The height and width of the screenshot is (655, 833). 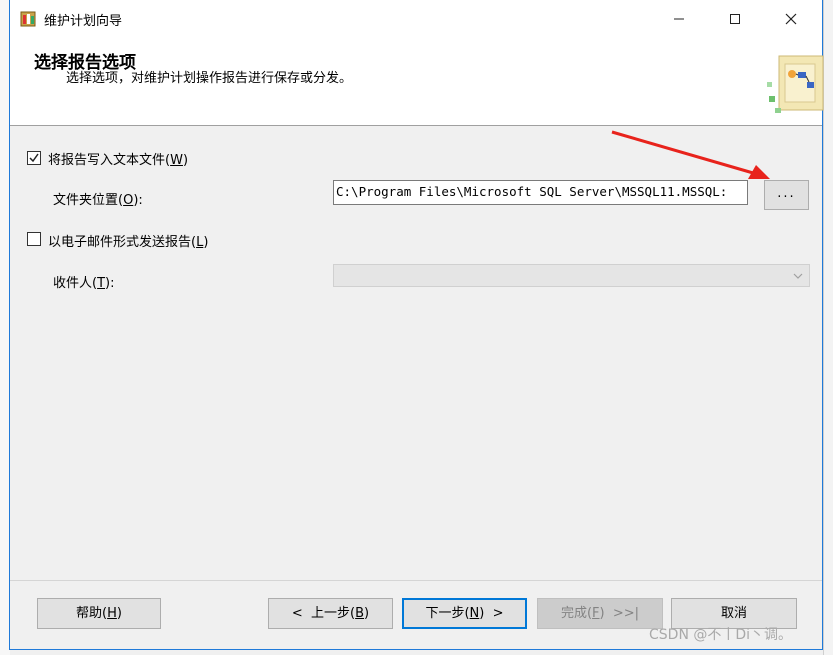 I want to click on recipient-label: 收件人(T):, so click(x=84, y=283).